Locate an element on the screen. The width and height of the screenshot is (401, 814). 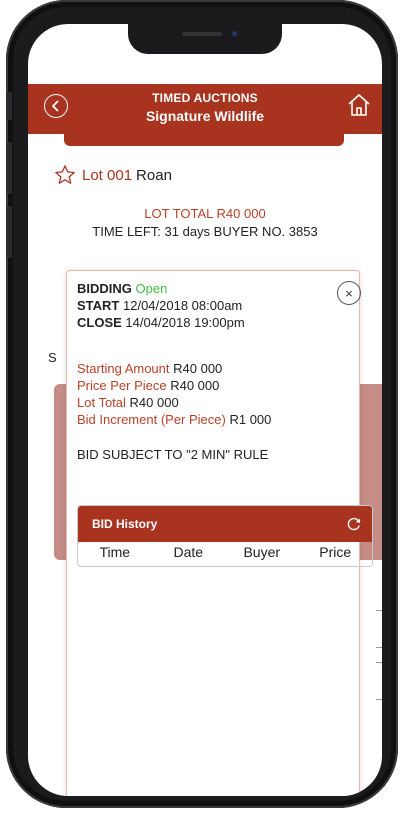
price-per-piece-label: Price Per Piece is located at coordinates (122, 385).